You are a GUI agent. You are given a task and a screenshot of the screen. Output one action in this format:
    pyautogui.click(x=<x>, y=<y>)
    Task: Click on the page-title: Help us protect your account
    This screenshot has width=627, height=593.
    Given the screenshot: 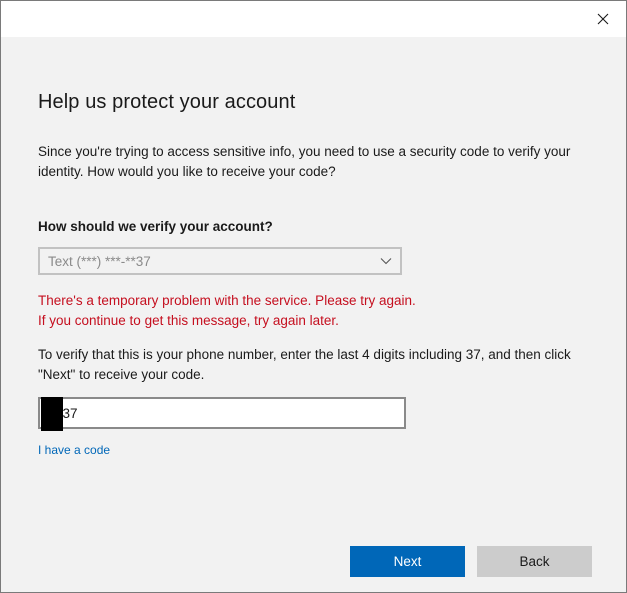 What is the action you would take?
    pyautogui.click(x=167, y=102)
    